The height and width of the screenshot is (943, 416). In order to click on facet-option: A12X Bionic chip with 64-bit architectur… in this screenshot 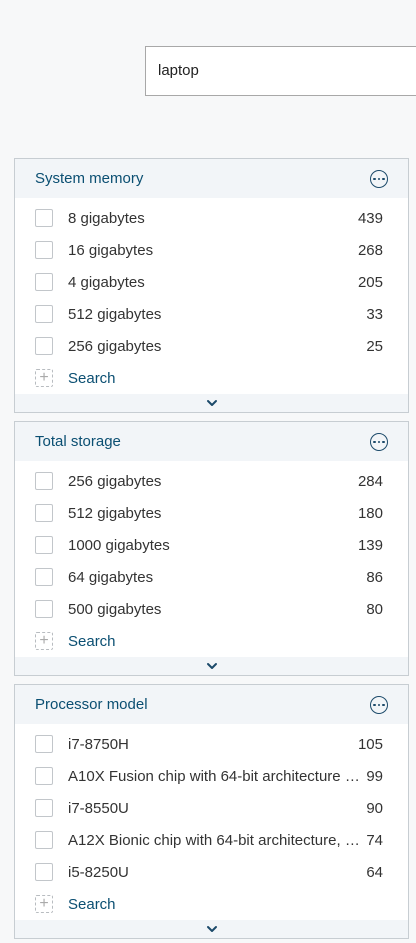, I will do `click(211, 840)`.